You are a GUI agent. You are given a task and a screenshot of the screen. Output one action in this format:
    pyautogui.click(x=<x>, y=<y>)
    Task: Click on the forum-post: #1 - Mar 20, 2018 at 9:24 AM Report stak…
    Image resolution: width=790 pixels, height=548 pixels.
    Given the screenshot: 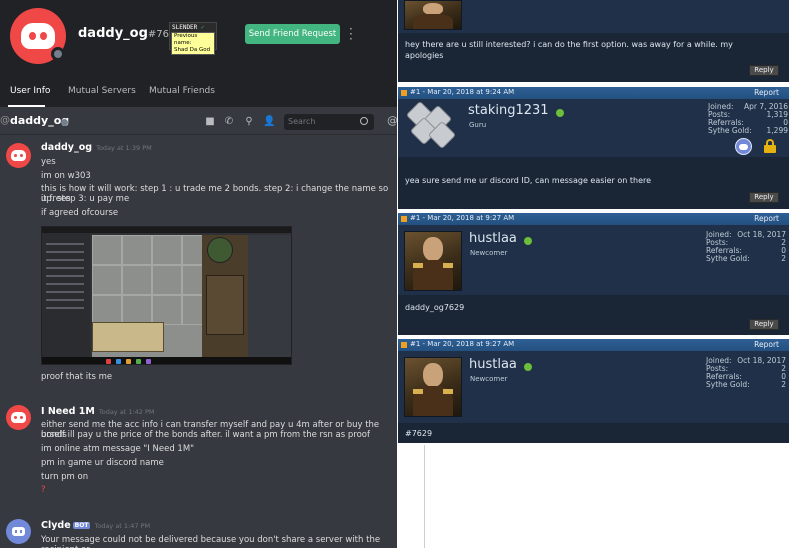 What is the action you would take?
    pyautogui.click(x=593, y=149)
    